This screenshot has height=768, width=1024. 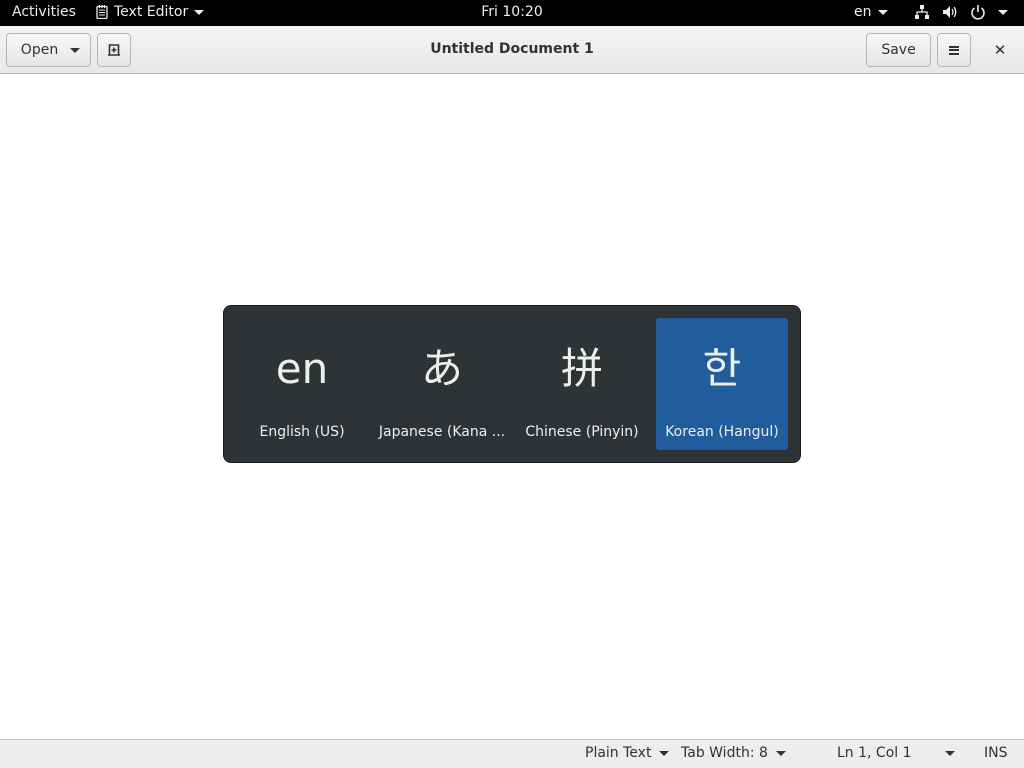 I want to click on volume-icon, so click(x=950, y=12).